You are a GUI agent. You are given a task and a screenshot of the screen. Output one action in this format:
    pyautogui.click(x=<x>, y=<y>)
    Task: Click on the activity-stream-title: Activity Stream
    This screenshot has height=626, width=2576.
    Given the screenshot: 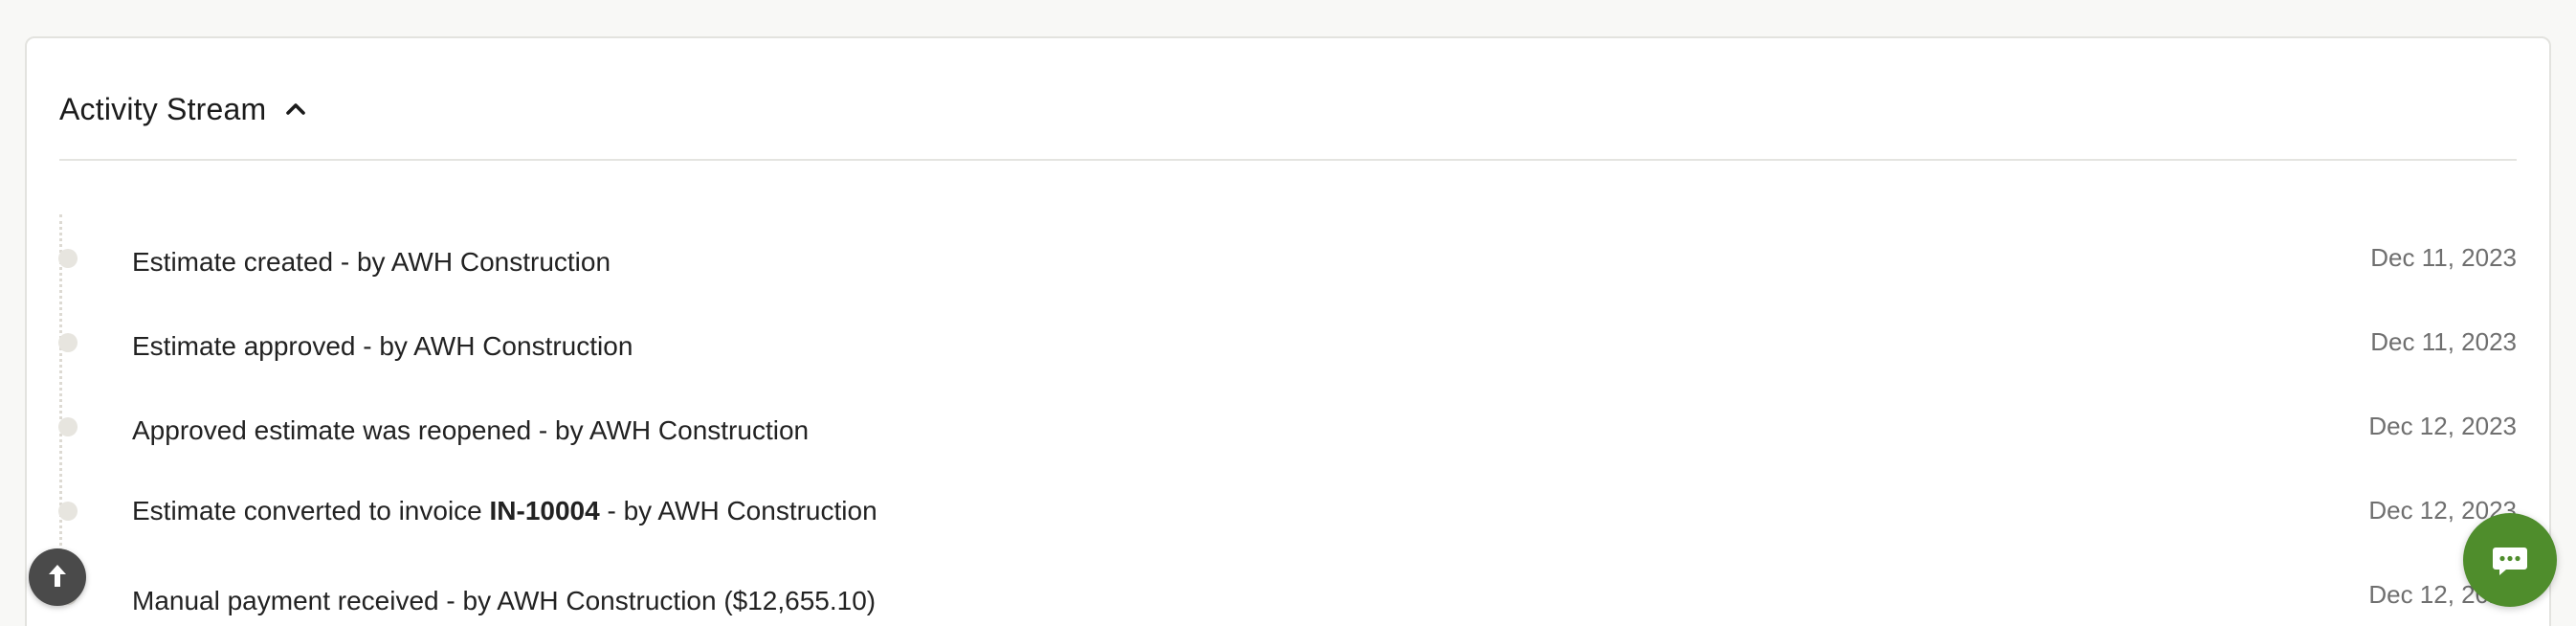 What is the action you would take?
    pyautogui.click(x=163, y=108)
    